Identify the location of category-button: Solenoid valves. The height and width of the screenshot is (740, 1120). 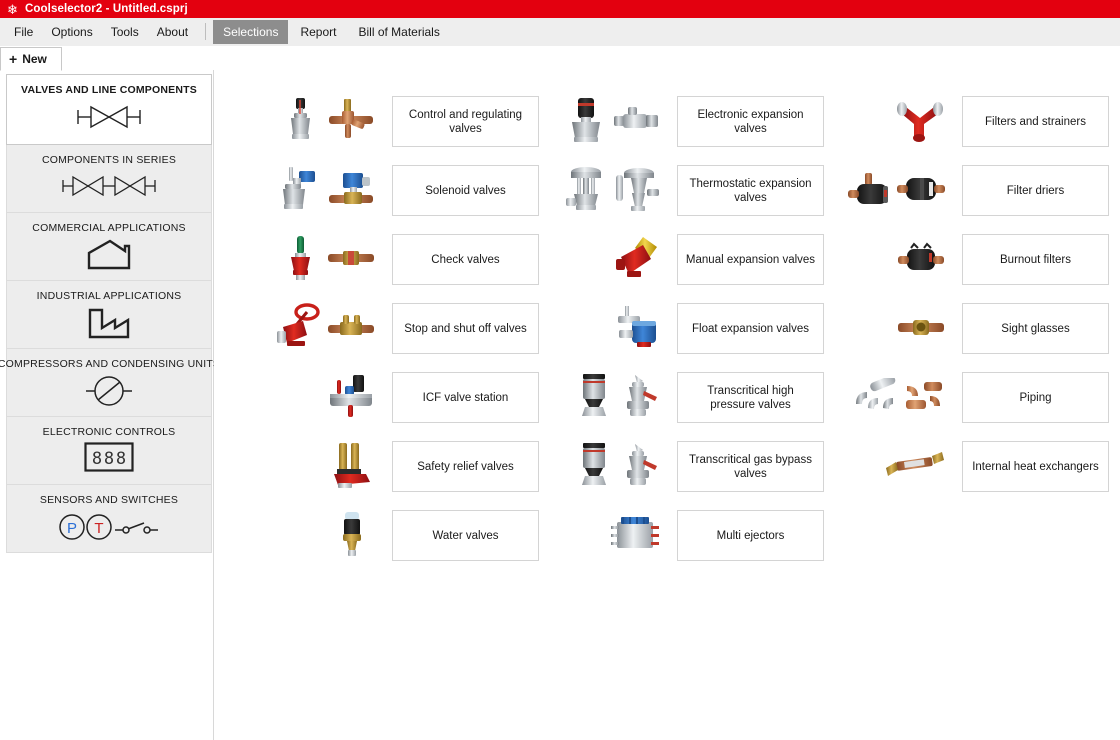
(465, 190).